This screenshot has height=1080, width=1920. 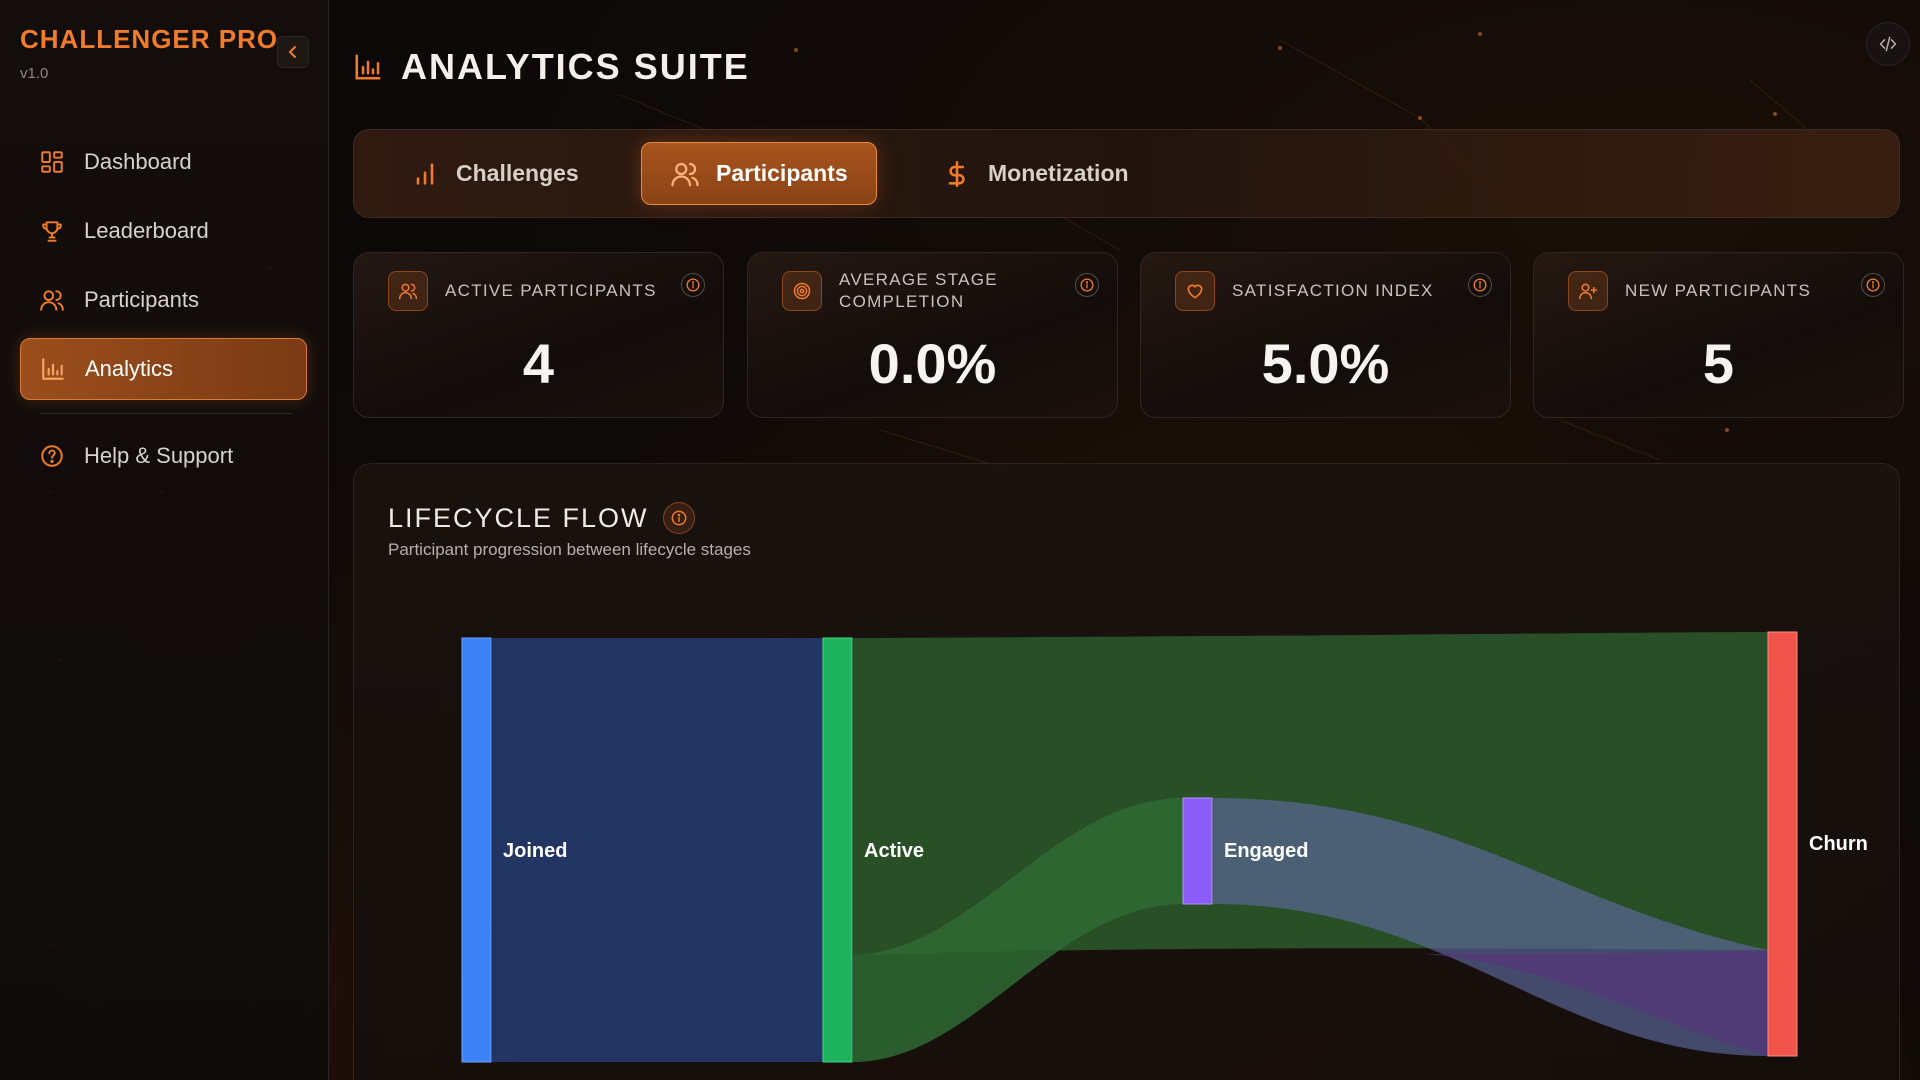 I want to click on tab-label: Monetization, so click(x=1058, y=173).